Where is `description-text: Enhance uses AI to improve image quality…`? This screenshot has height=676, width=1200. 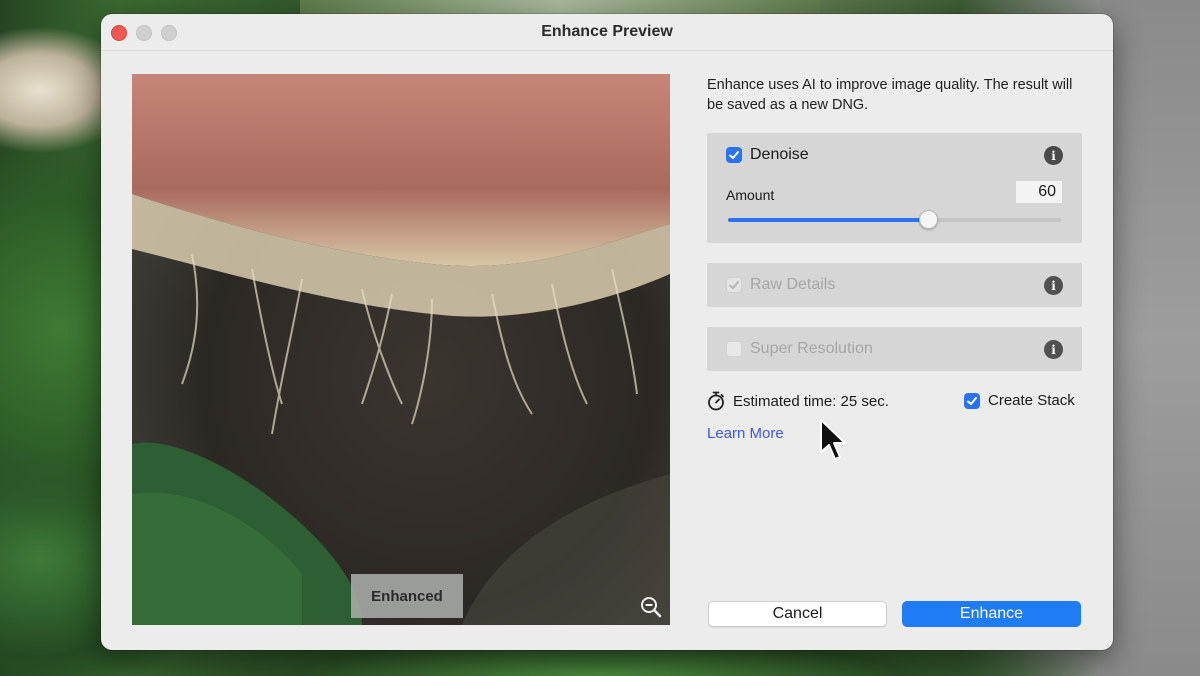 description-text: Enhance uses AI to improve image quality… is located at coordinates (890, 95).